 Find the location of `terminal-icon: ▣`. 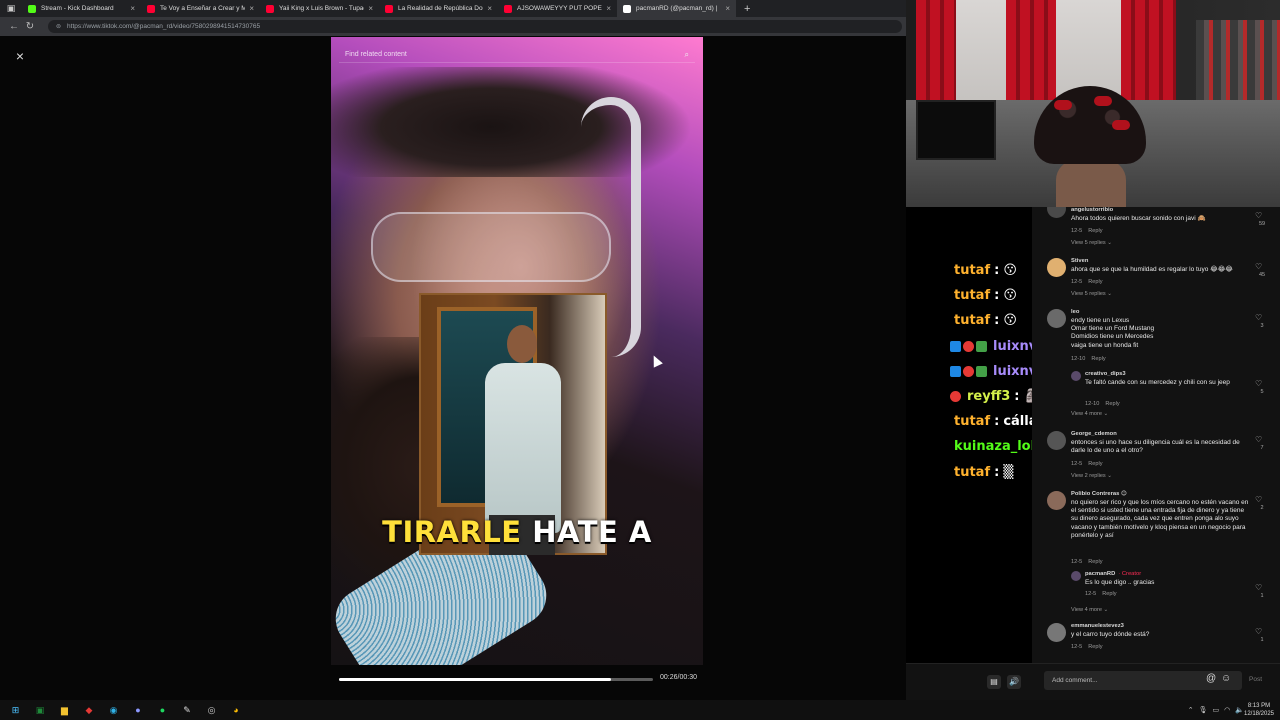

terminal-icon: ▣ is located at coordinates (40, 710).